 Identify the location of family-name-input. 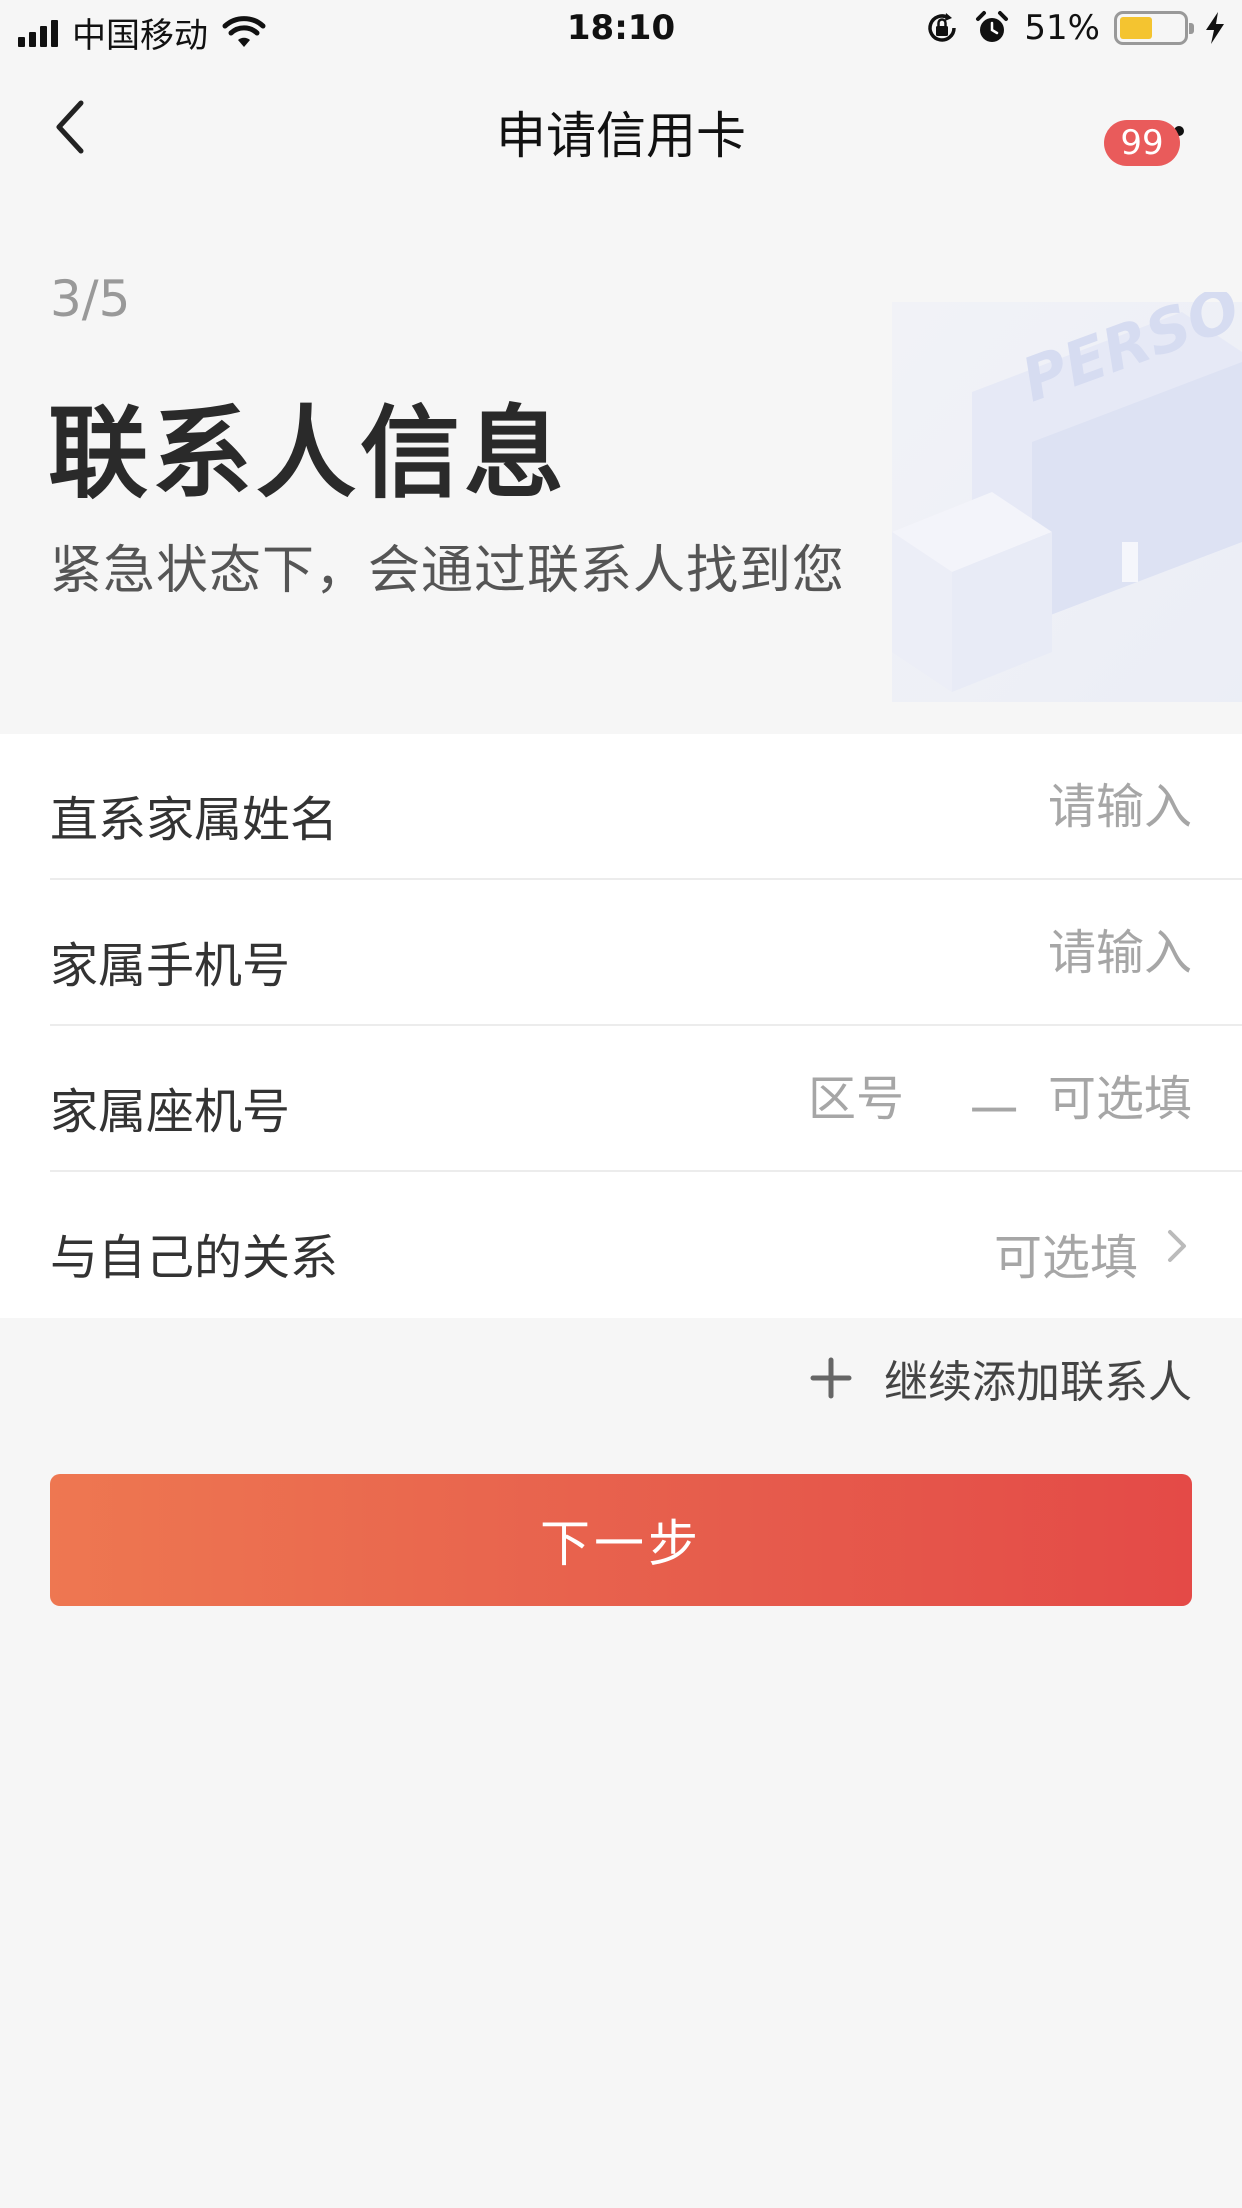
(942, 807).